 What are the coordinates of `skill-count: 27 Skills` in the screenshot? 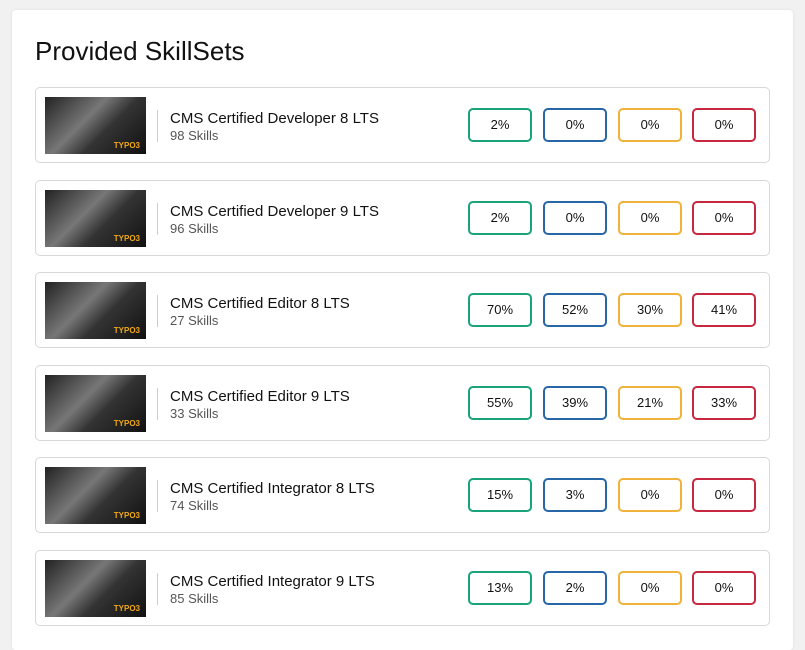 It's located at (194, 321).